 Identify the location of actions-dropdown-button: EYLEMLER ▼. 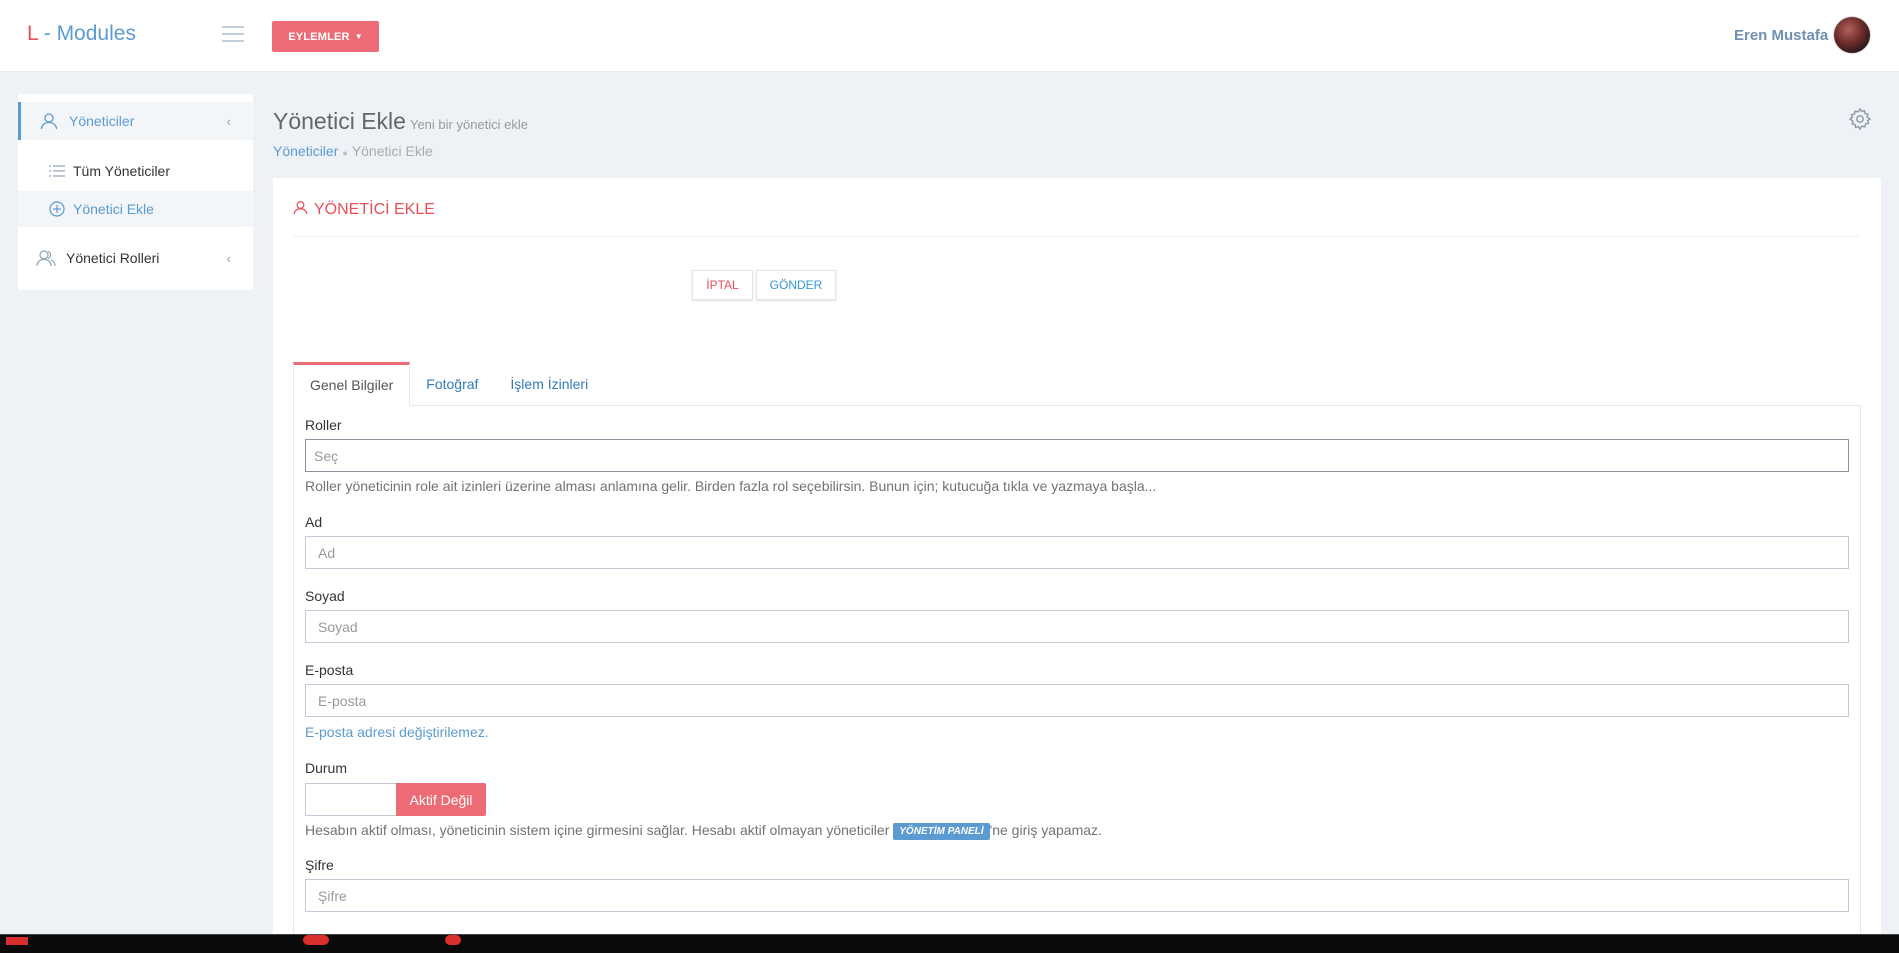
(325, 36).